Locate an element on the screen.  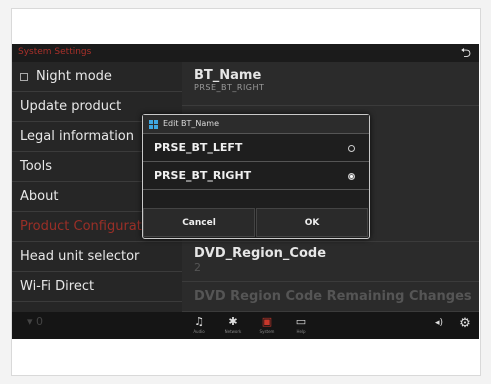
top-bar: System Settings ⮌ is located at coordinates (245, 53).